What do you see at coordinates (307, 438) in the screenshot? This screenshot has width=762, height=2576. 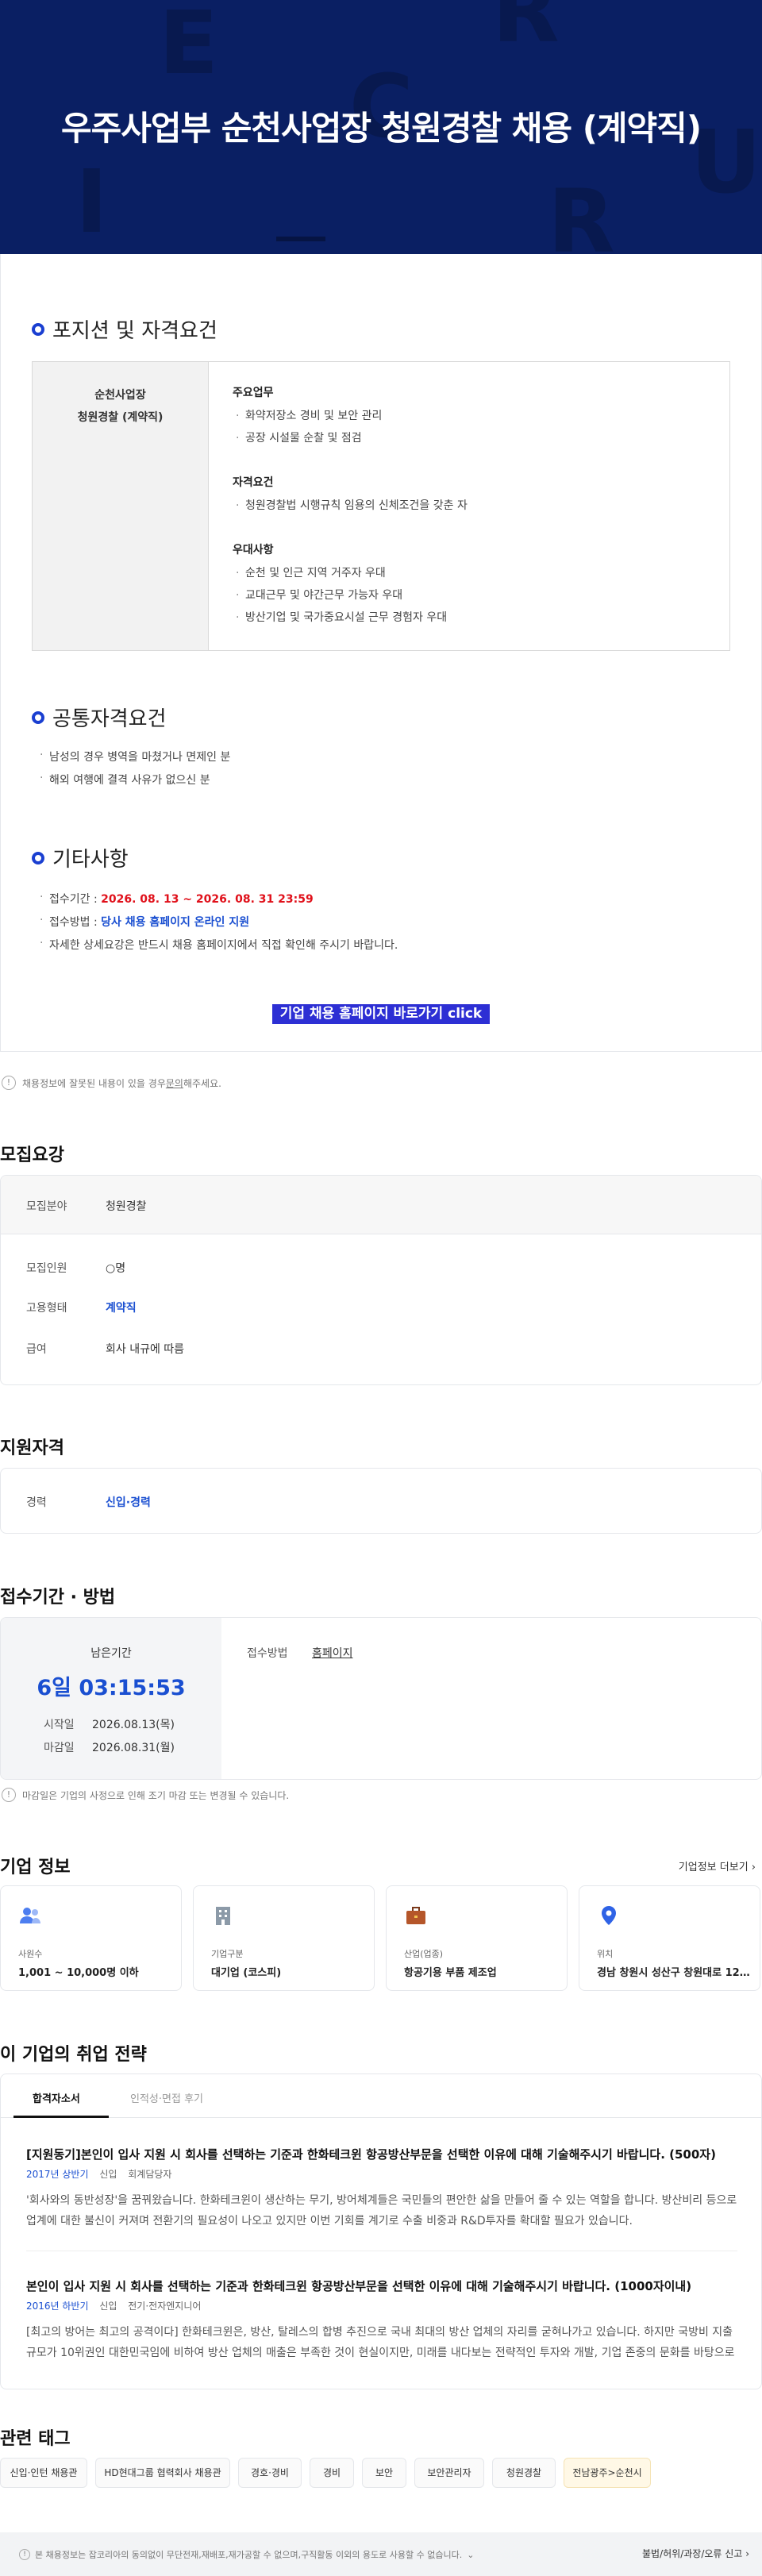 I see `group-item: 공장 시설물 순찰 및 점검` at bounding box center [307, 438].